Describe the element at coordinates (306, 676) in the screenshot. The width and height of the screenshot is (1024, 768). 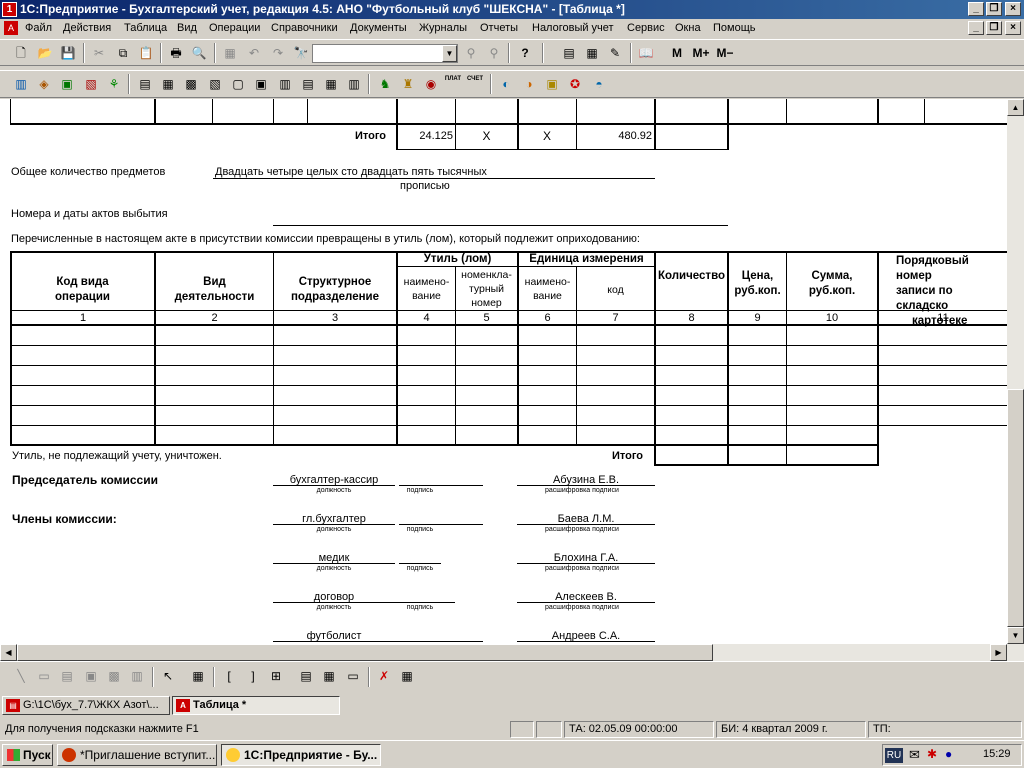
I see `headers-icon: ▤` at that location.